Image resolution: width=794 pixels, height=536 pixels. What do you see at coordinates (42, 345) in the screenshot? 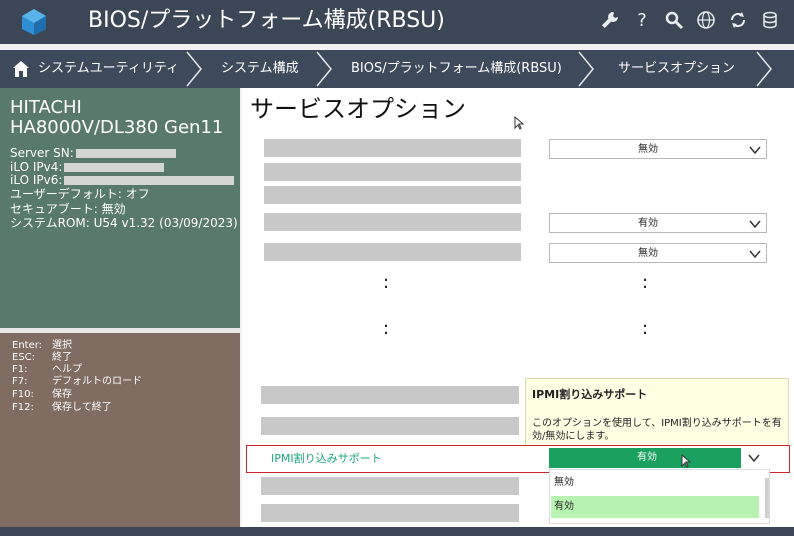
I see `key-help-row: Enter: 選択` at bounding box center [42, 345].